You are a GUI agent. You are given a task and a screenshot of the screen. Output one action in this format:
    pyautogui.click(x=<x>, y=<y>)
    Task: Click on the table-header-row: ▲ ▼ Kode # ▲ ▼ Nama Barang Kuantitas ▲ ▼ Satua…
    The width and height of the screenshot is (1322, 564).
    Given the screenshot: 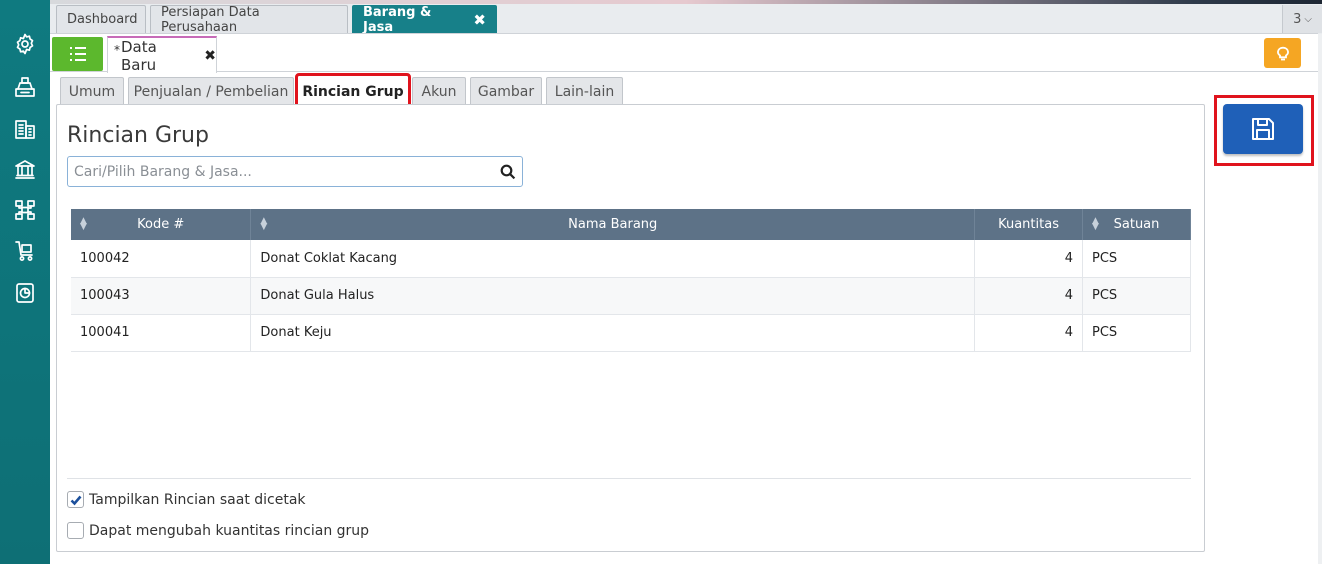 What is the action you would take?
    pyautogui.click(x=631, y=224)
    